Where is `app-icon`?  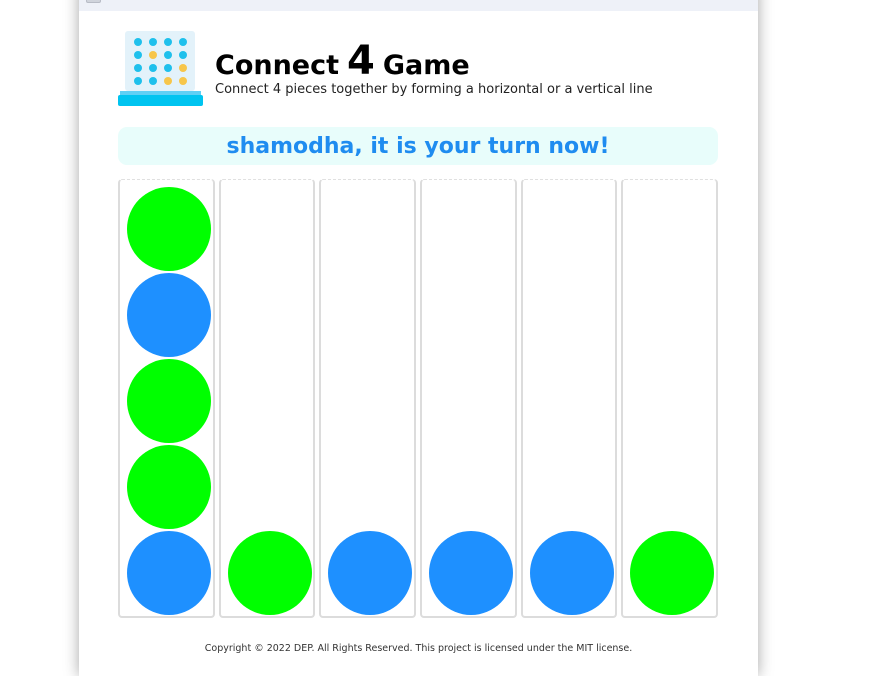 app-icon is located at coordinates (93, 1).